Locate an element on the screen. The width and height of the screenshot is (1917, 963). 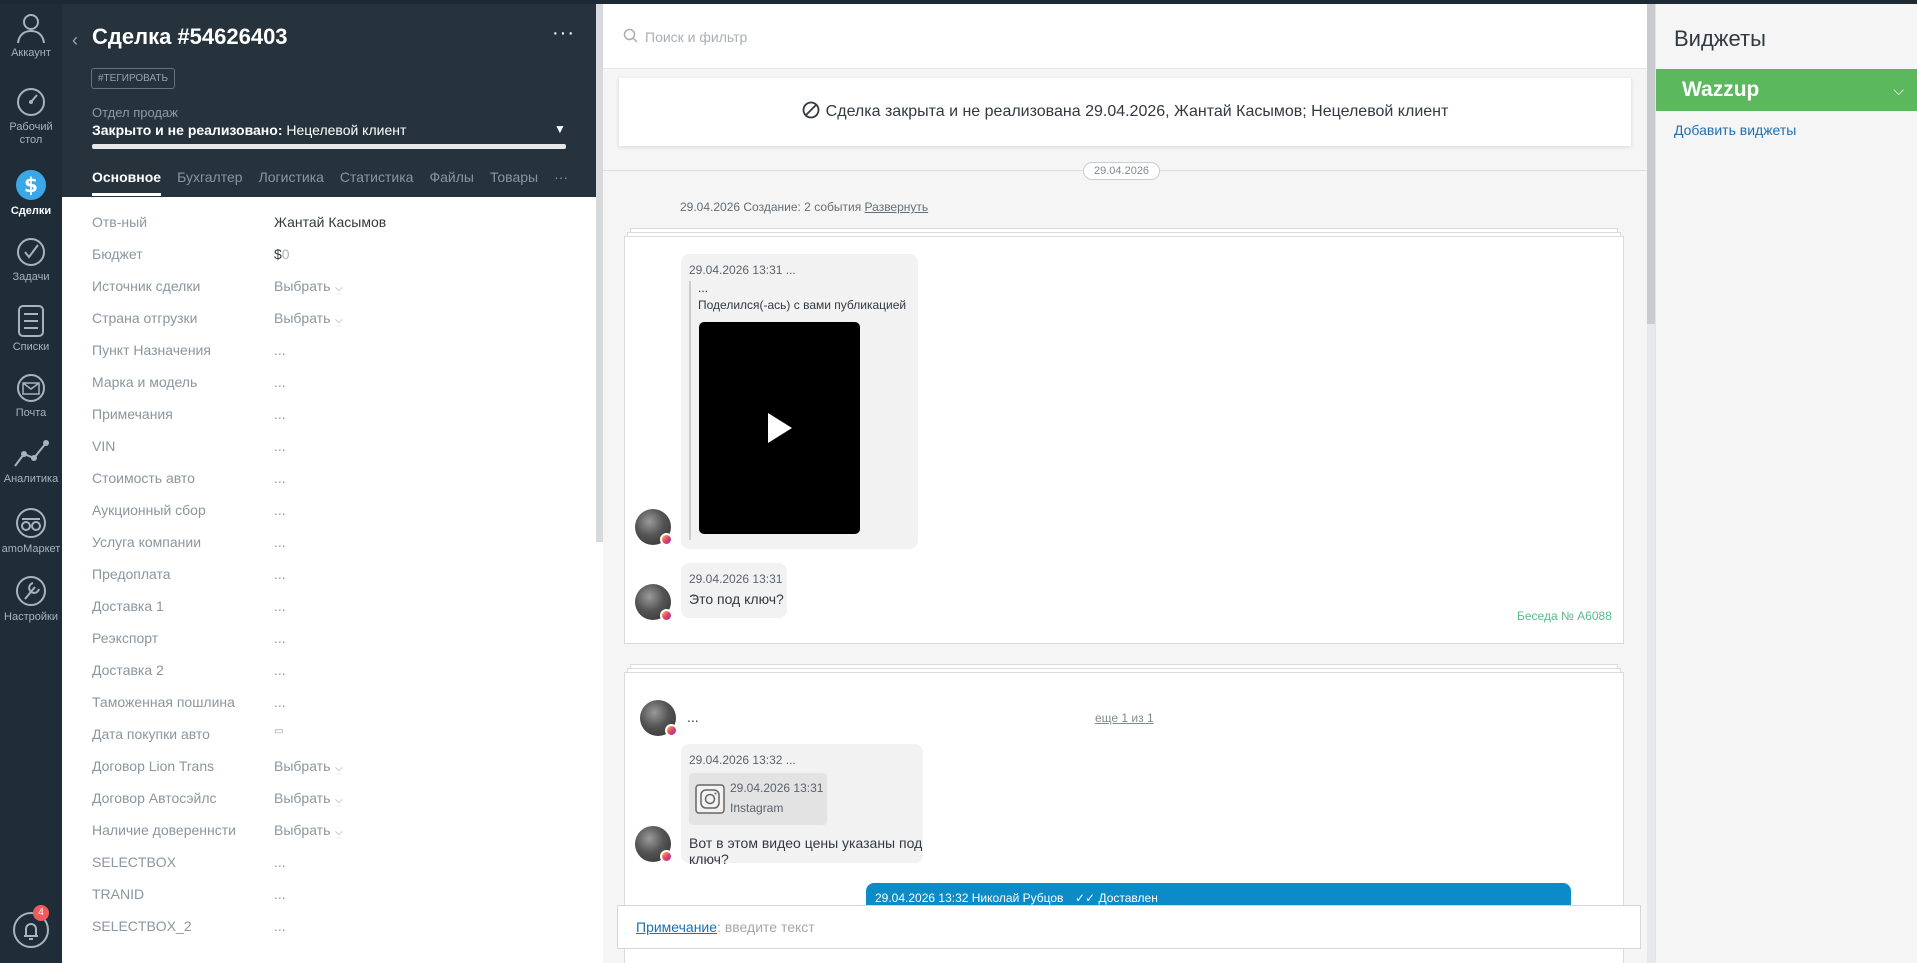
tab-logistics: Логистика is located at coordinates (291, 182).